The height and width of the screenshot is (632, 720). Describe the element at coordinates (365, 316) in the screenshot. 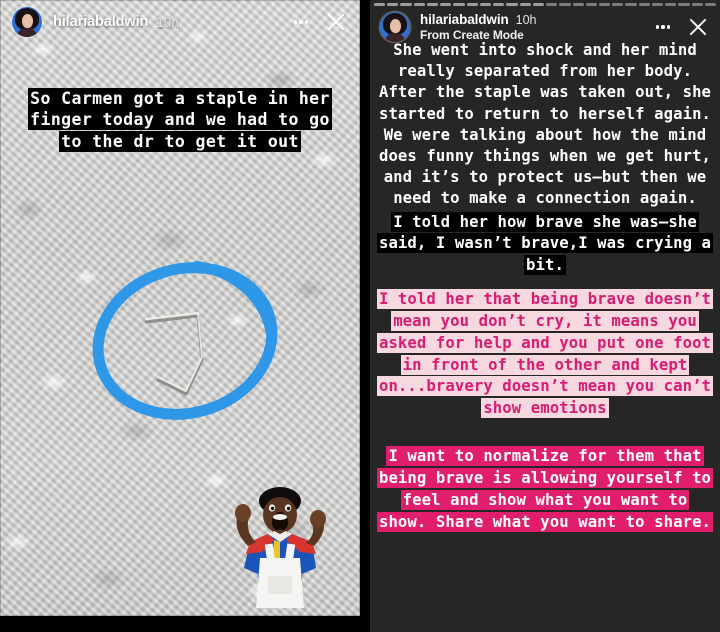

I see `panel-divider` at that location.